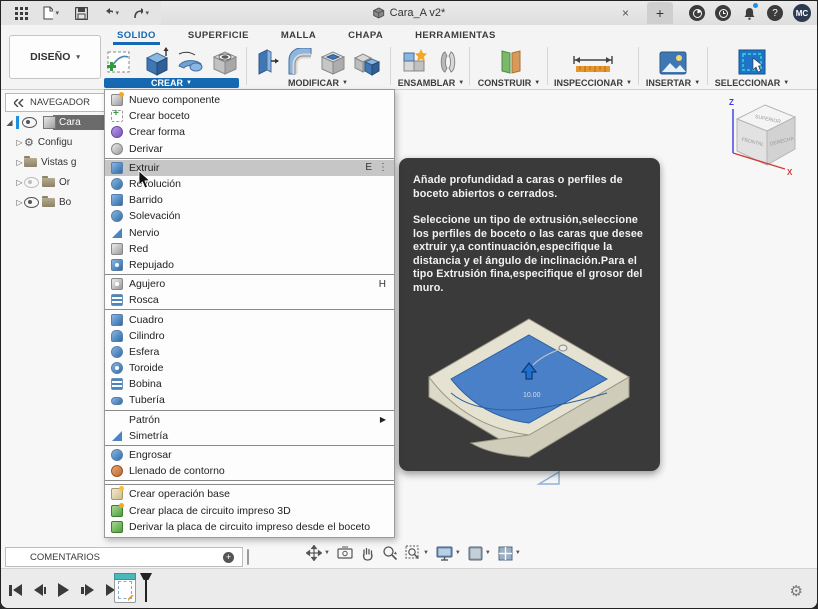 Image resolution: width=818 pixels, height=609 pixels. I want to click on crear-dropdown: CREAR ▼, so click(171, 83).